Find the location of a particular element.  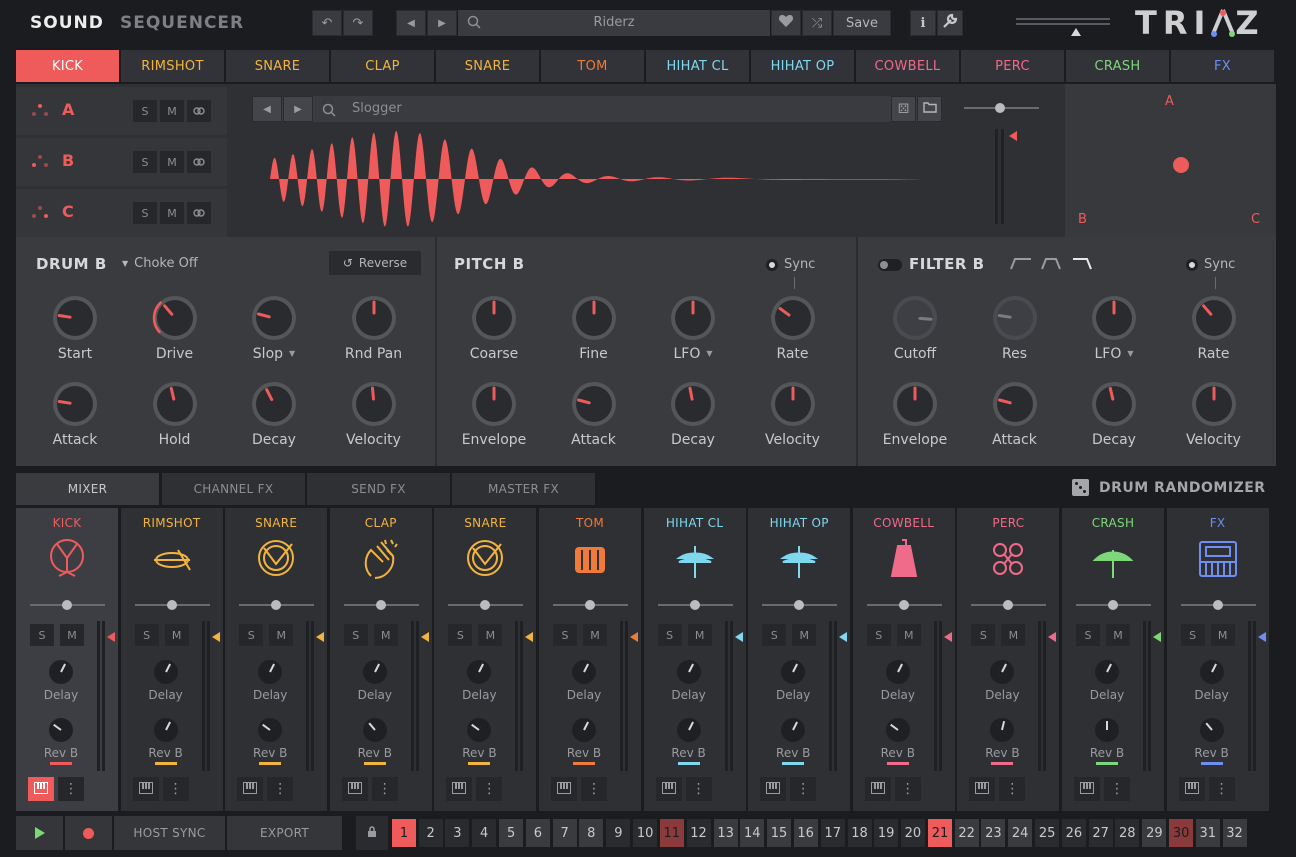

lock-button is located at coordinates (372, 833).